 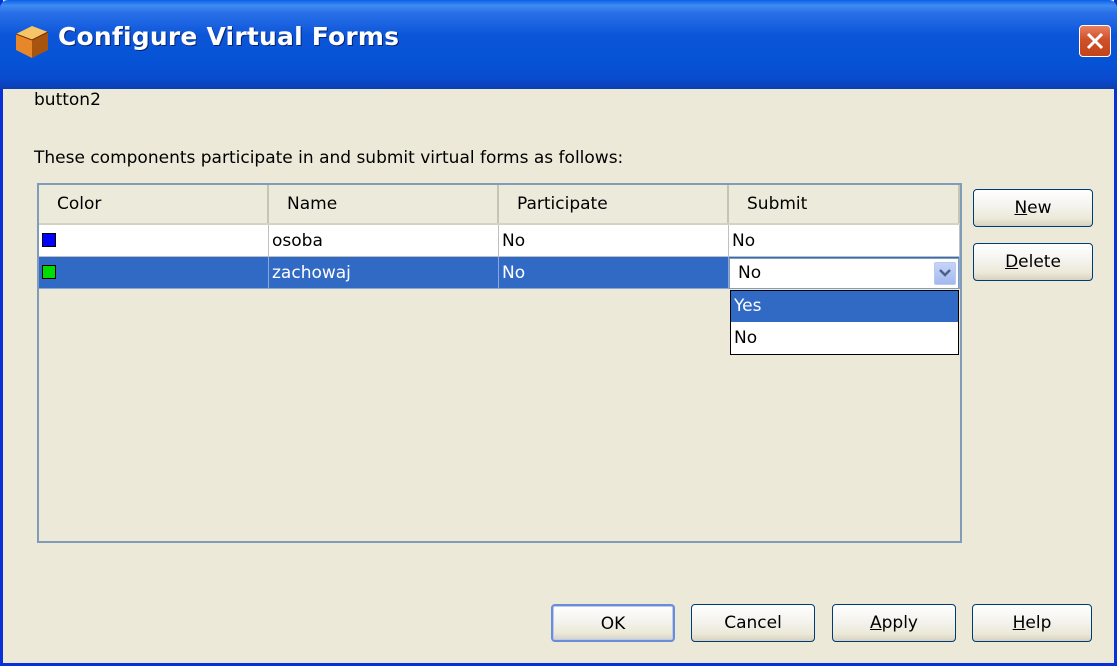 I want to click on delete-button-label: elete, so click(x=1039, y=262).